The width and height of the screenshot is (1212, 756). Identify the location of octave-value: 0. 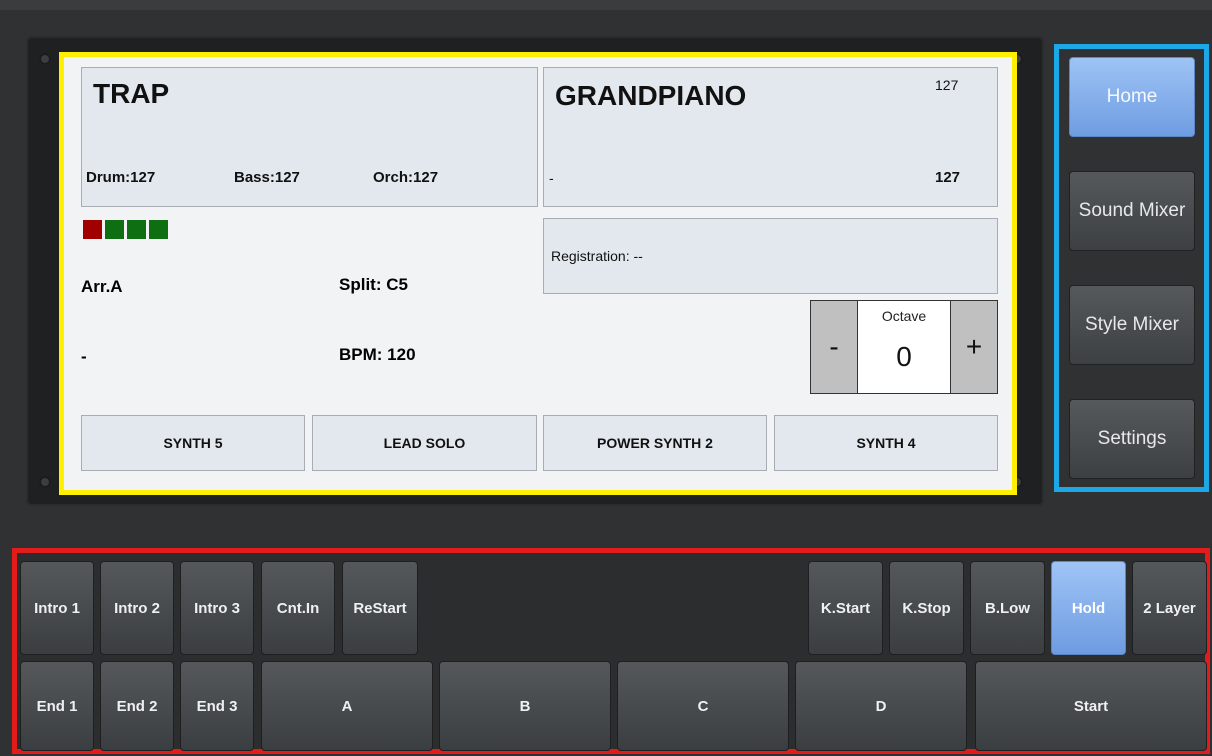
(904, 356).